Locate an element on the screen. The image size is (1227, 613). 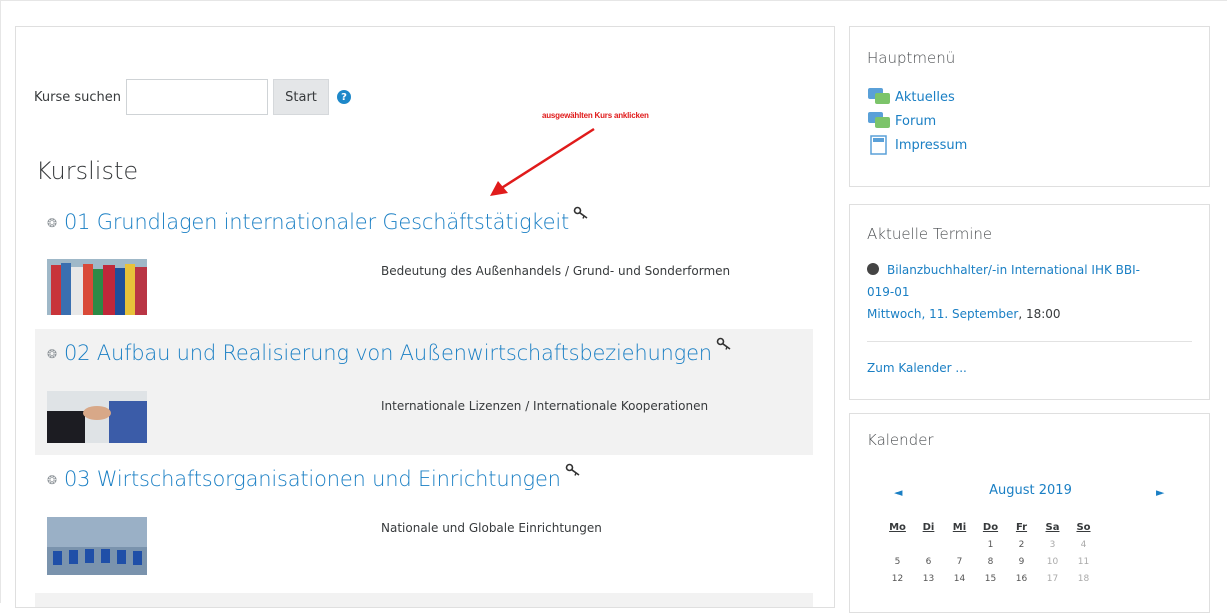
globe-icon is located at coordinates (873, 269).